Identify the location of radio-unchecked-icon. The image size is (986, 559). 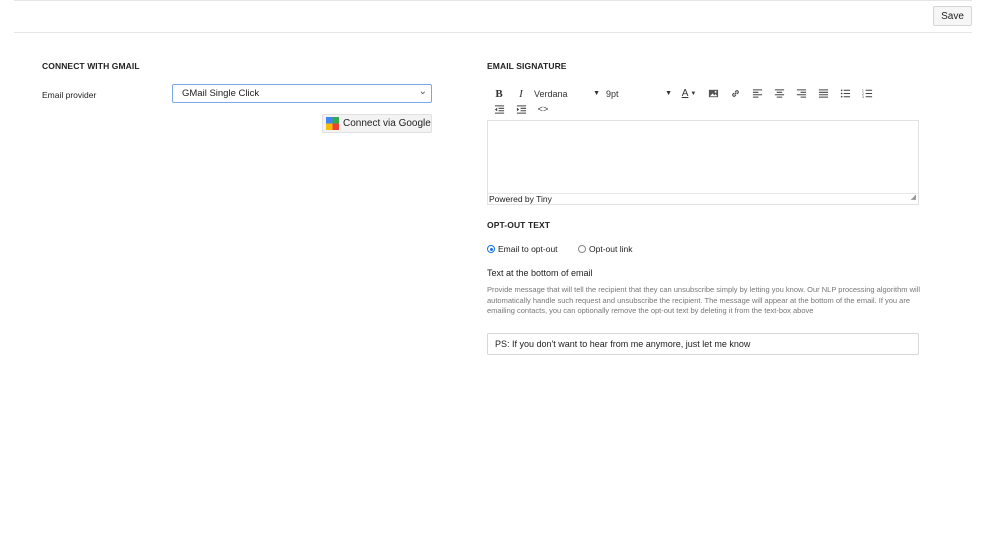
(582, 249).